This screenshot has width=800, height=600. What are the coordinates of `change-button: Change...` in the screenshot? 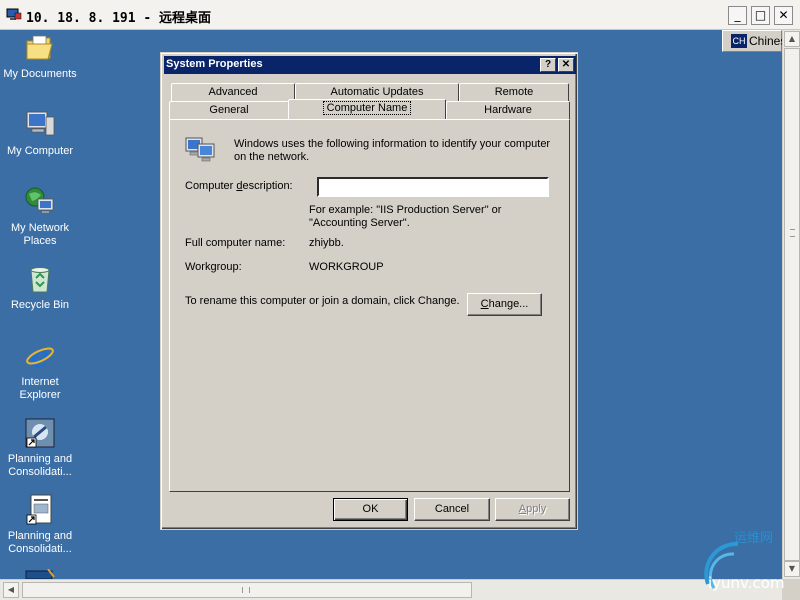 It's located at (504, 304).